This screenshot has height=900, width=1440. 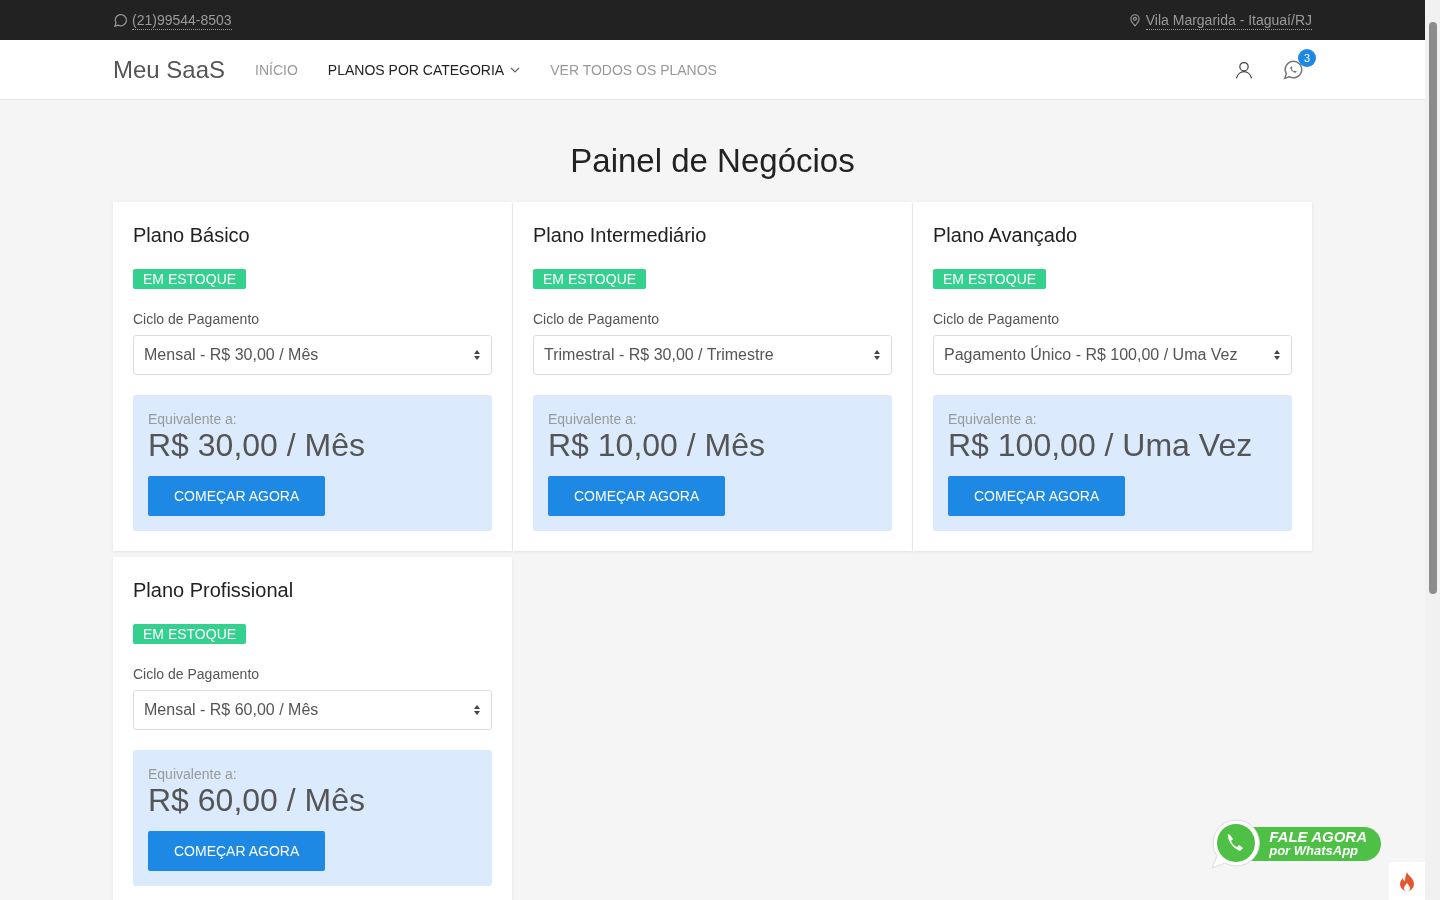 I want to click on equivalent-price: R$ 30,00 / Mês, so click(x=257, y=445).